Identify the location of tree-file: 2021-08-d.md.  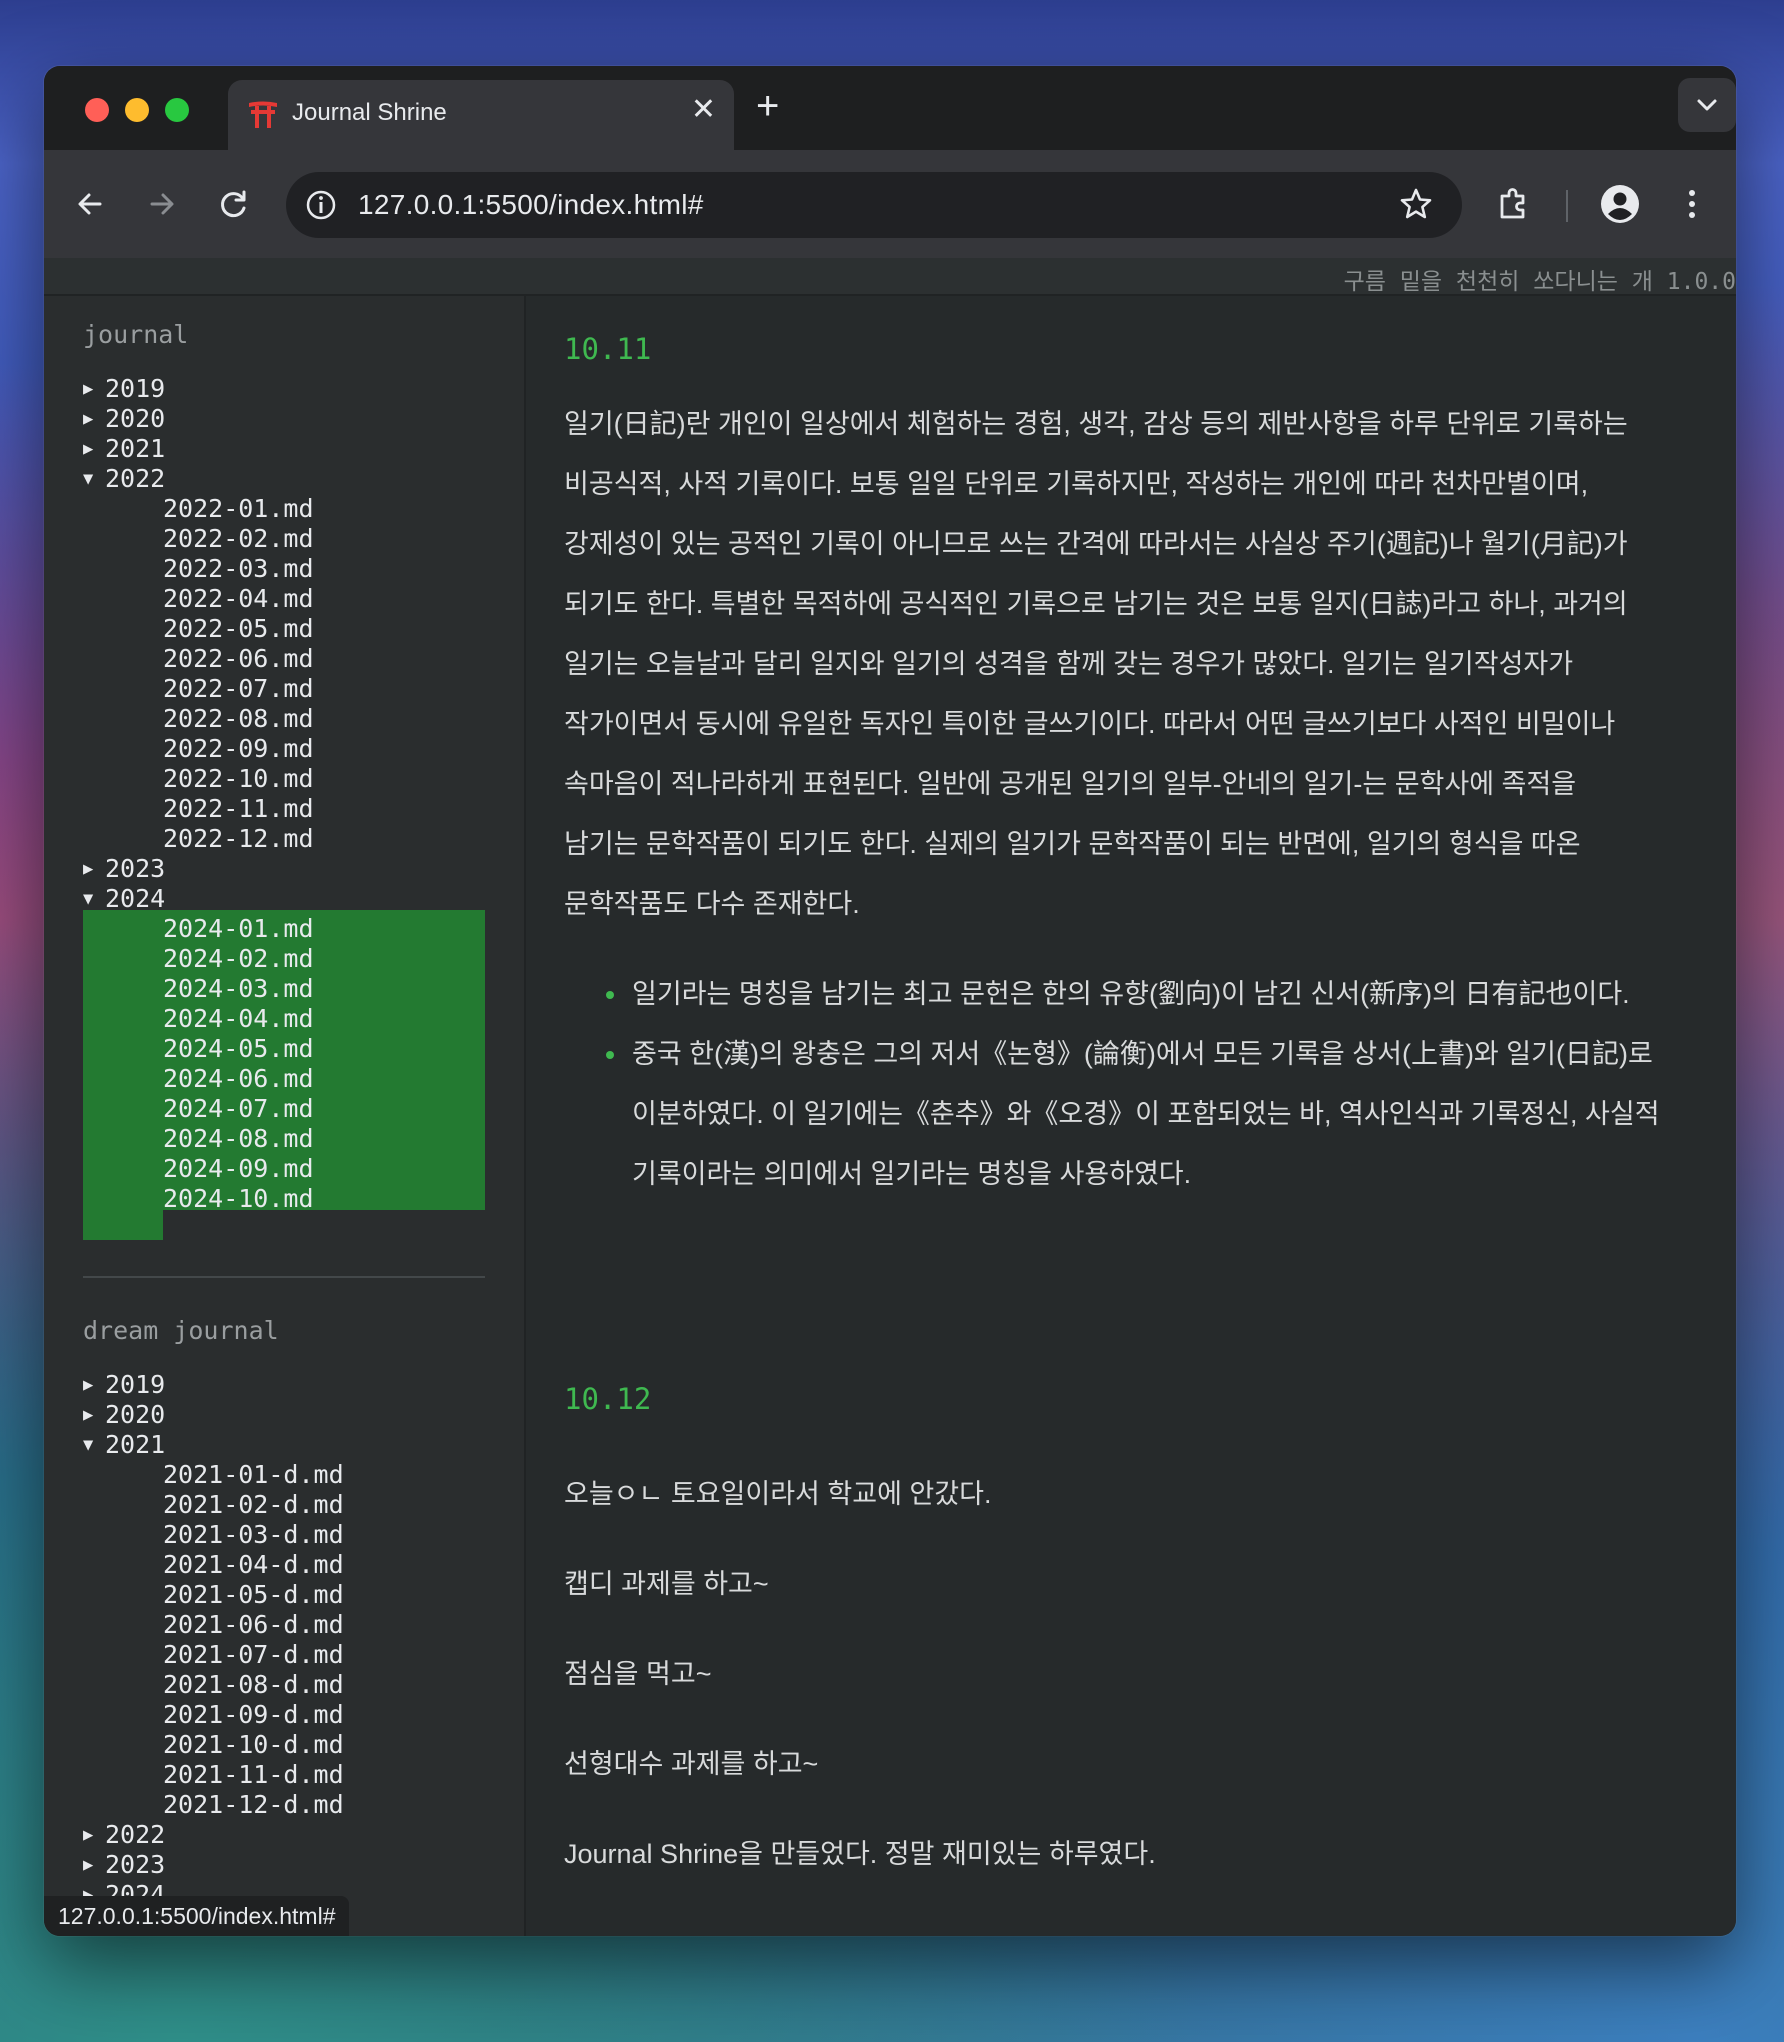
(284, 1685).